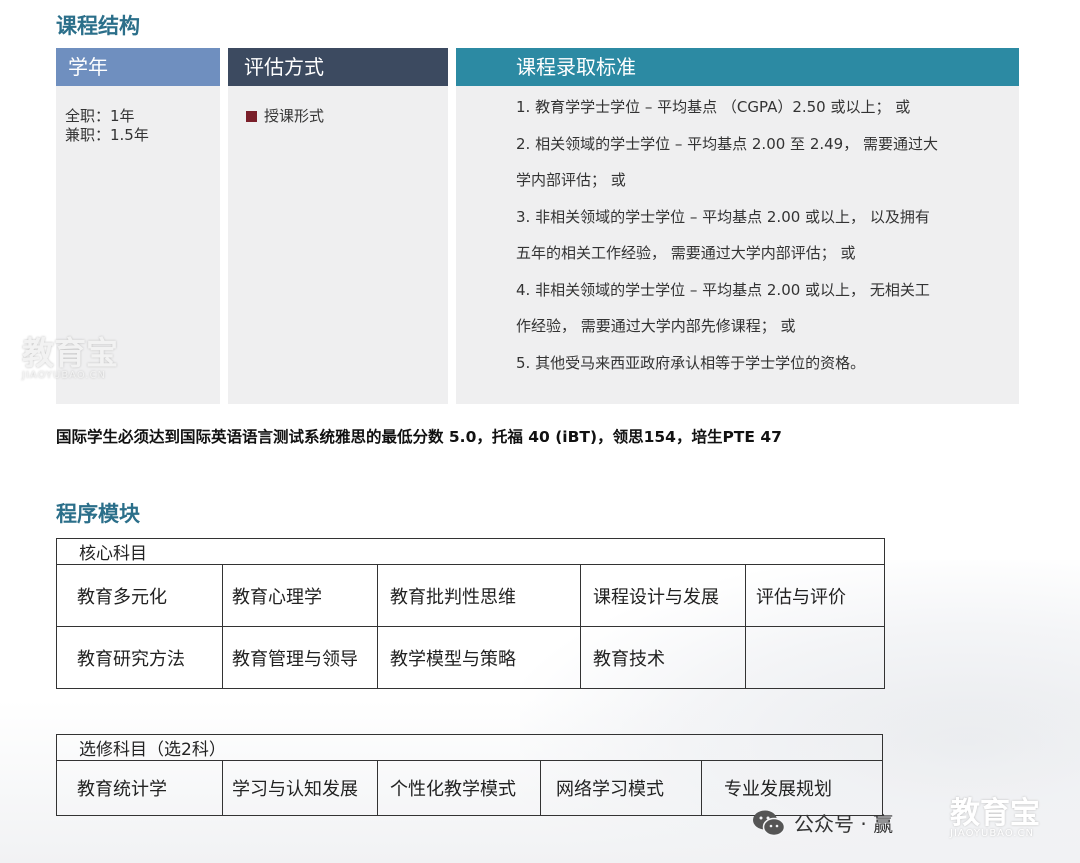 This screenshot has height=863, width=1080. Describe the element at coordinates (459, 788) in the screenshot. I see `table-cell: 个性化教学模式` at that location.